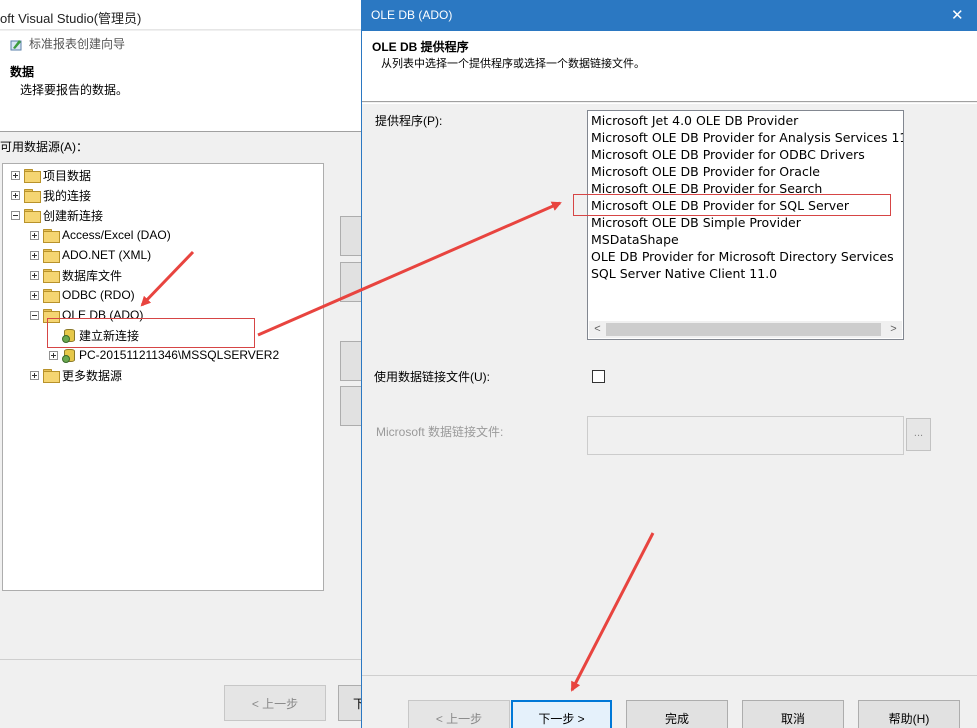 Image resolution: width=977 pixels, height=728 pixels. Describe the element at coordinates (69, 335) in the screenshot. I see `new-connection-icon` at that location.